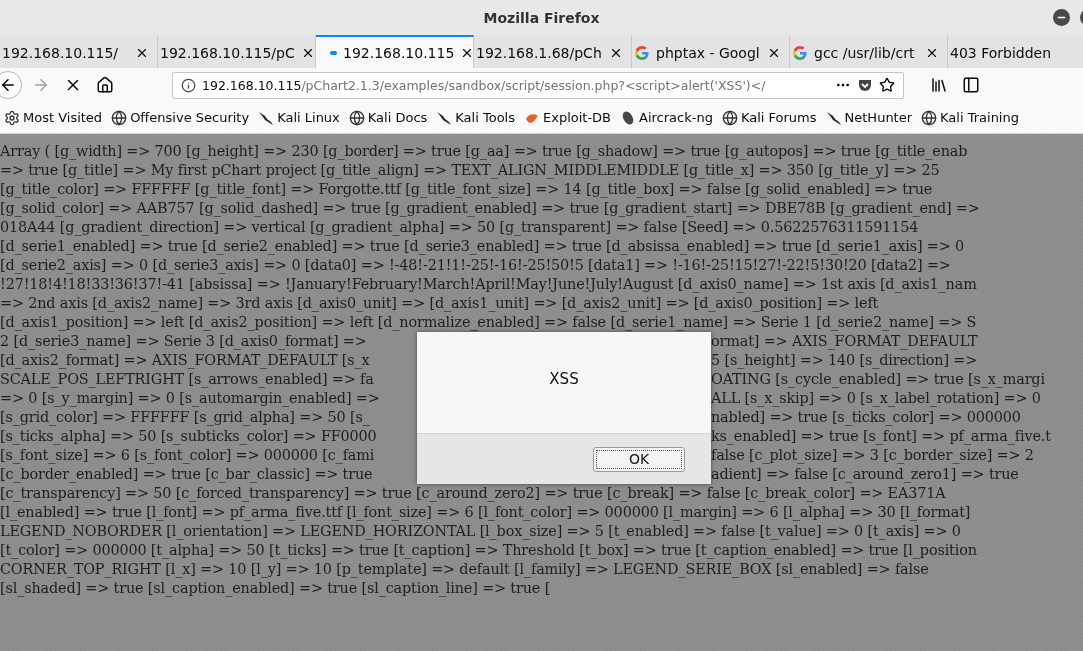 This screenshot has width=1083, height=651. Describe the element at coordinates (61, 52) in the screenshot. I see `tab-title: 192.168.10.115/` at that location.